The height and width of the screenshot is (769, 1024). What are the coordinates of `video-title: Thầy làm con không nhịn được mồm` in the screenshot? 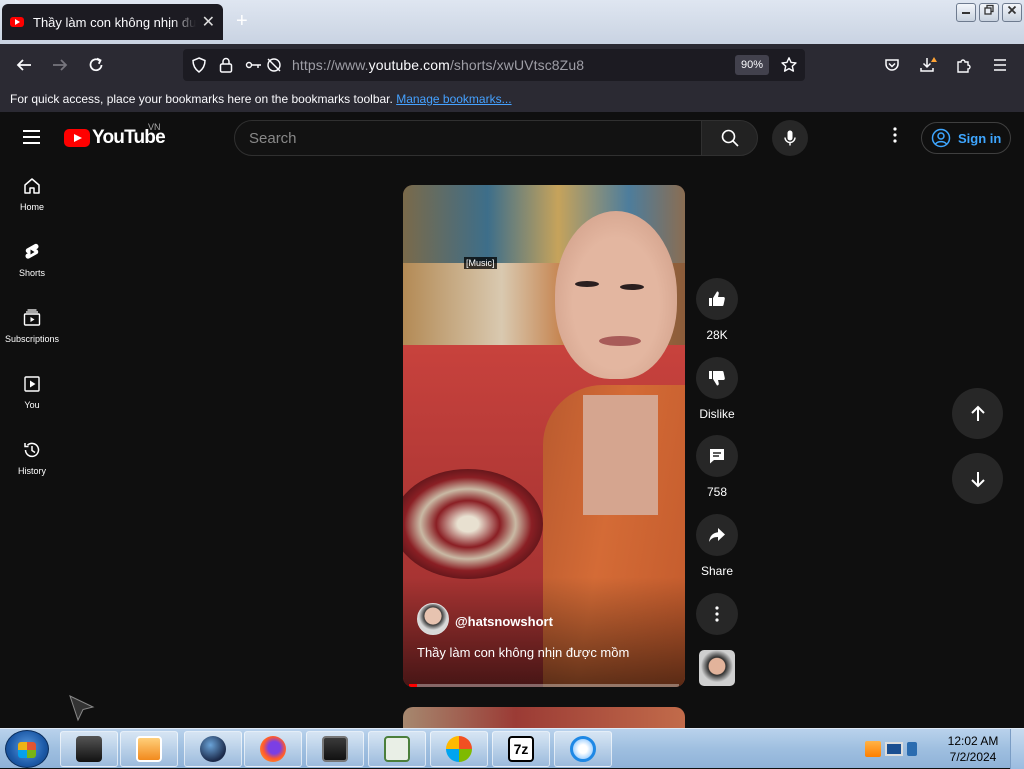 It's located at (523, 652).